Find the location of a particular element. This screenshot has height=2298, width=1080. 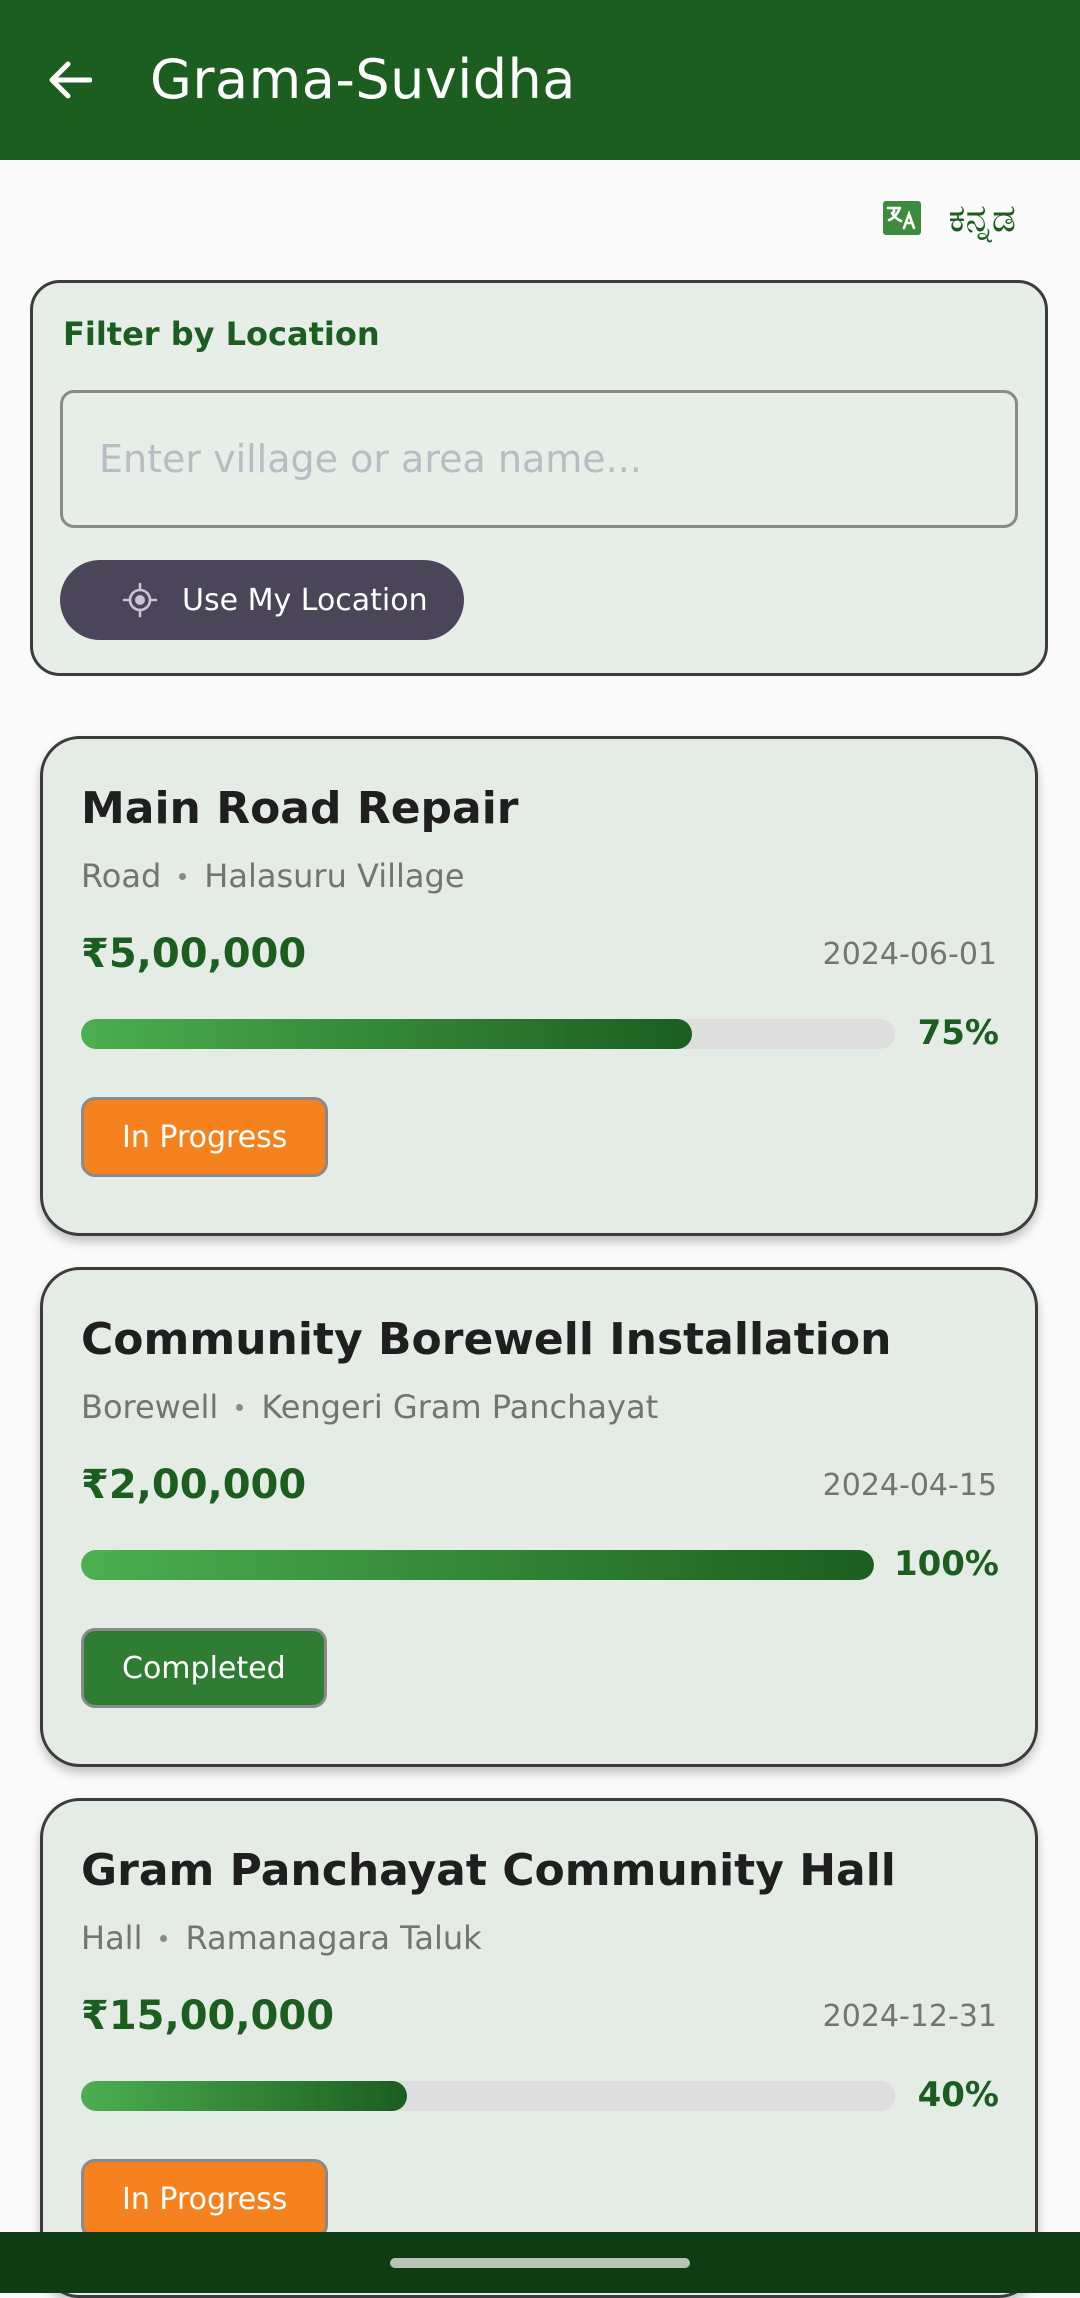

location-search-input is located at coordinates (539, 459).